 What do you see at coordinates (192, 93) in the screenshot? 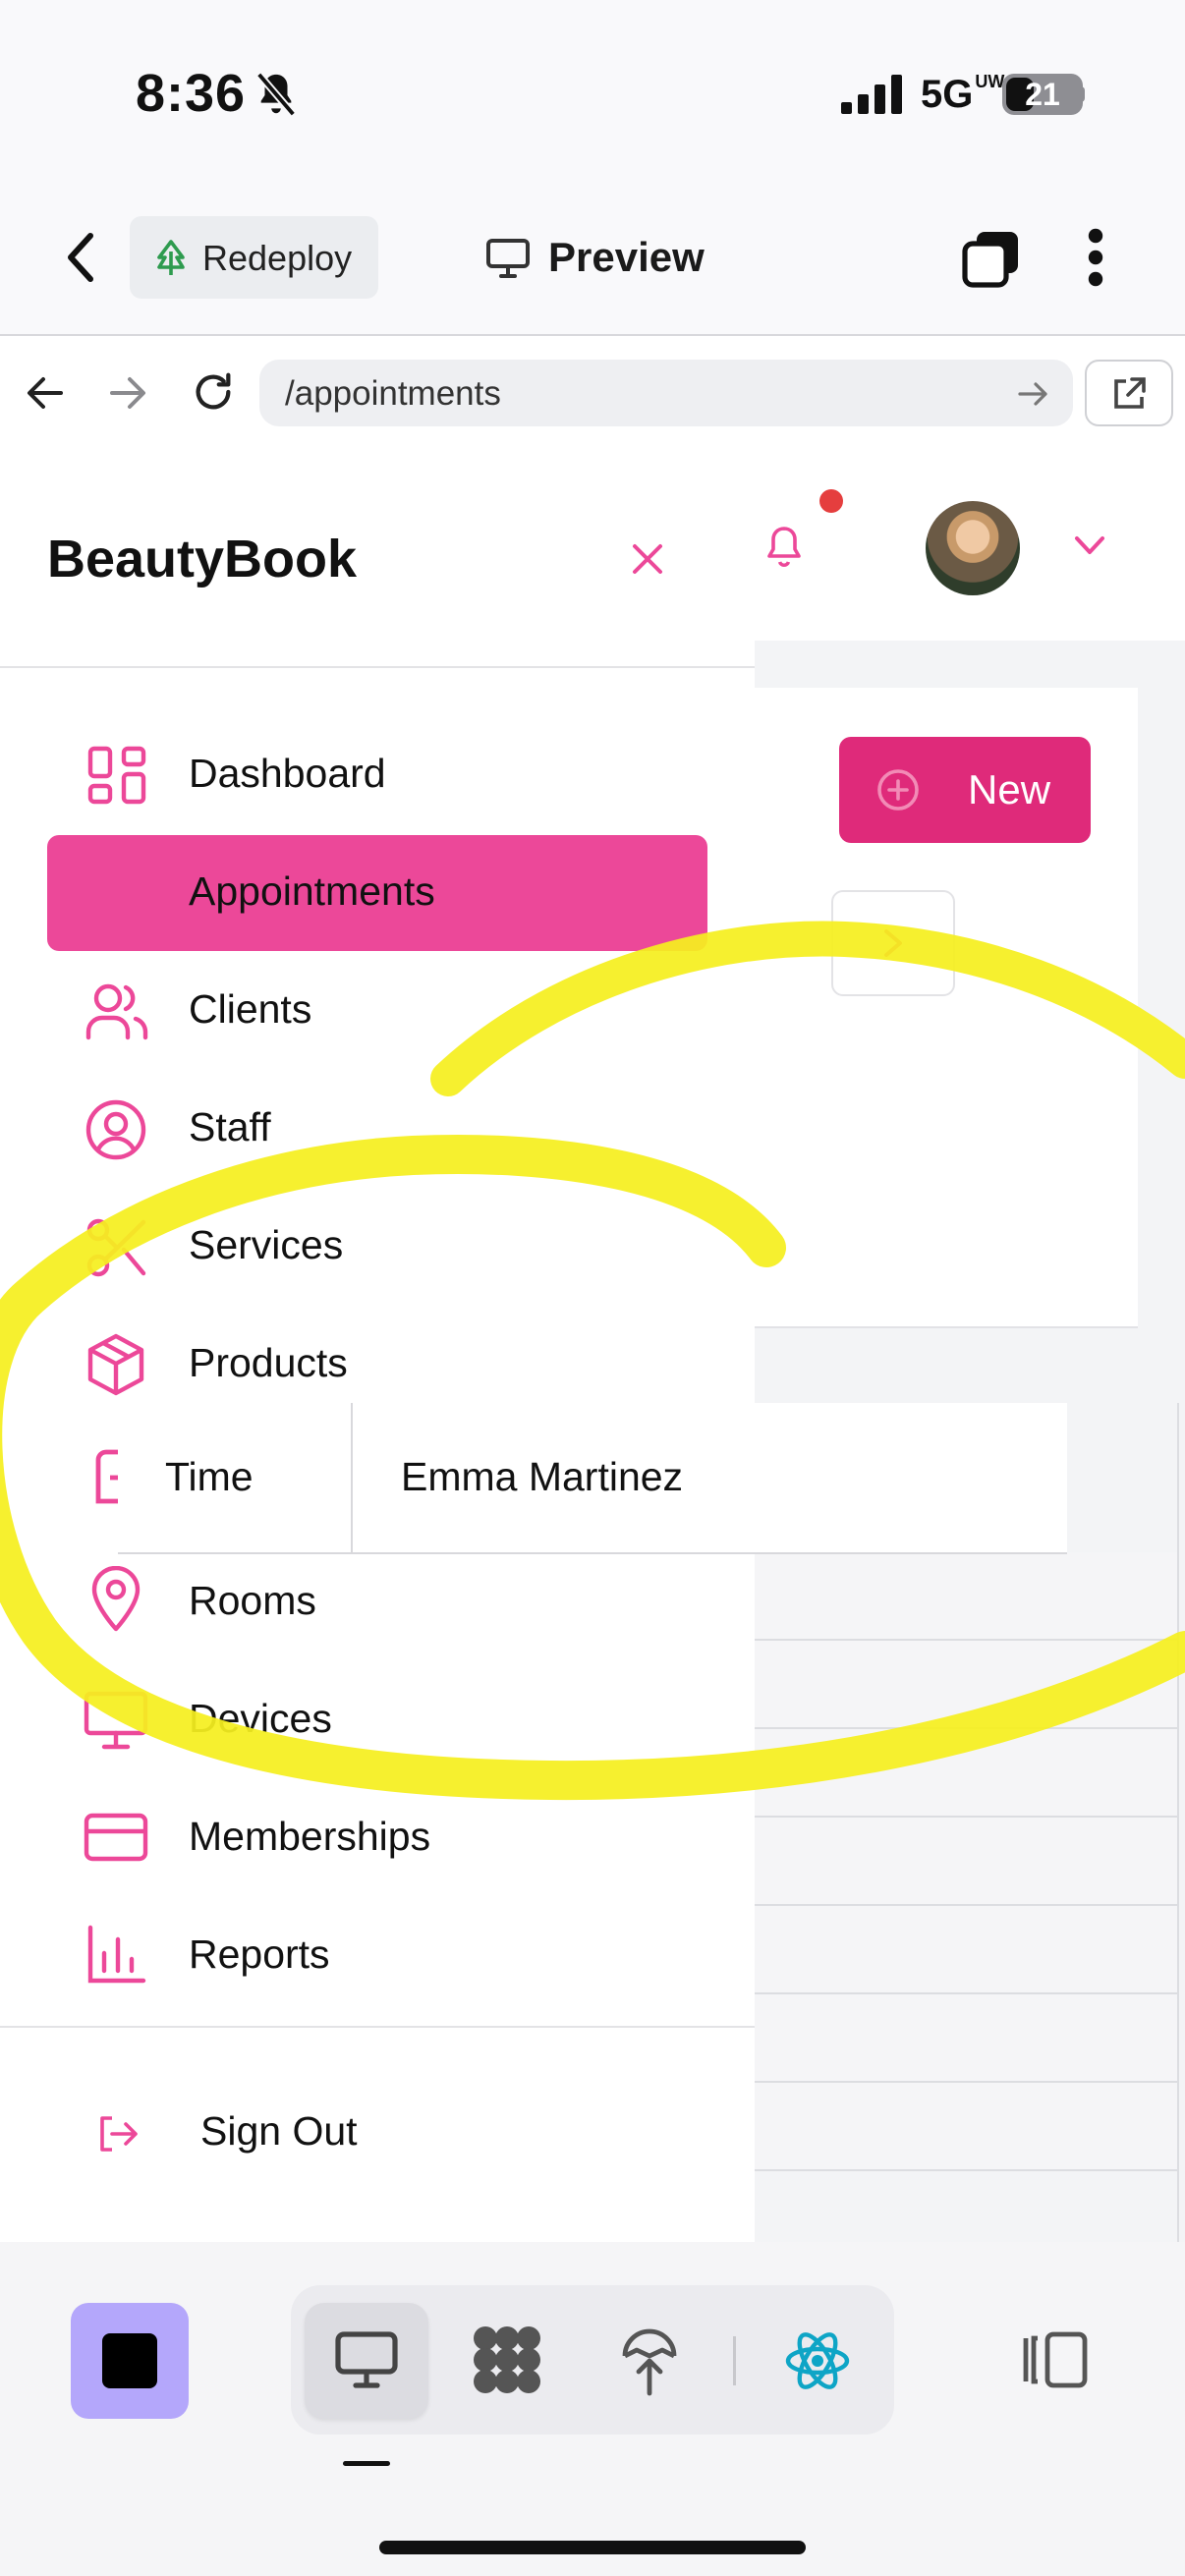
I see `status-time: 8:36` at bounding box center [192, 93].